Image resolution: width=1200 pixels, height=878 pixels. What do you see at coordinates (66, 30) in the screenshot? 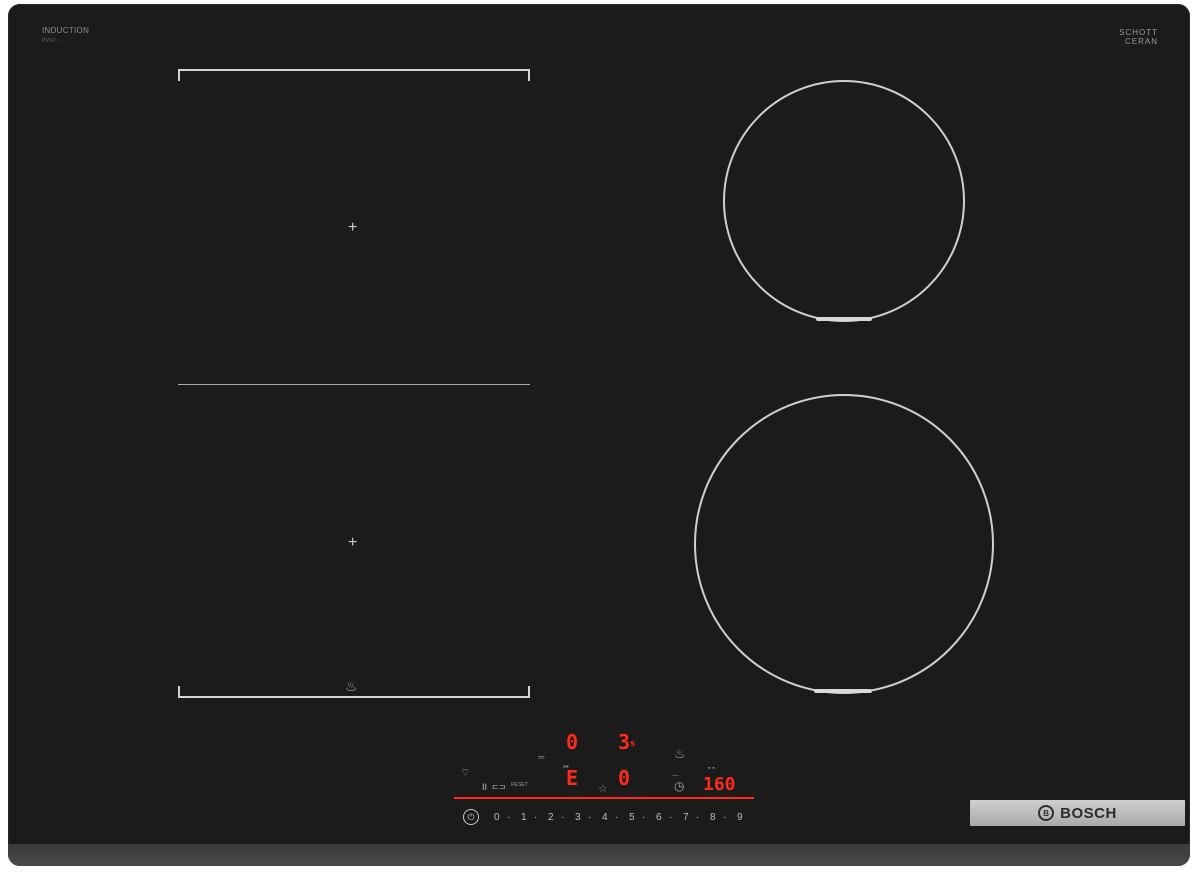
I see `induction-label: INDUCTION` at bounding box center [66, 30].